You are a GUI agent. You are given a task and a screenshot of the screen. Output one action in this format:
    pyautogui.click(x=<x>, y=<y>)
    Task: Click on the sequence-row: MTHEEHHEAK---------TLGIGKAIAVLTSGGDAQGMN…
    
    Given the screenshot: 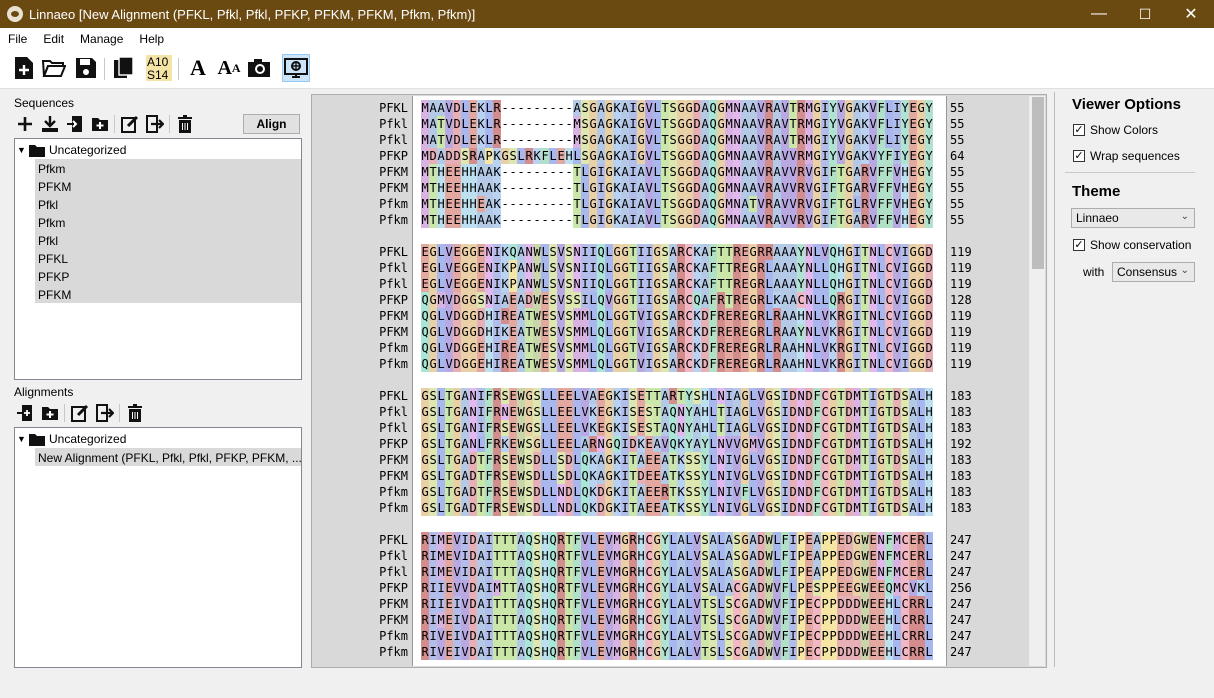 What is the action you would take?
    pyautogui.click(x=677, y=204)
    